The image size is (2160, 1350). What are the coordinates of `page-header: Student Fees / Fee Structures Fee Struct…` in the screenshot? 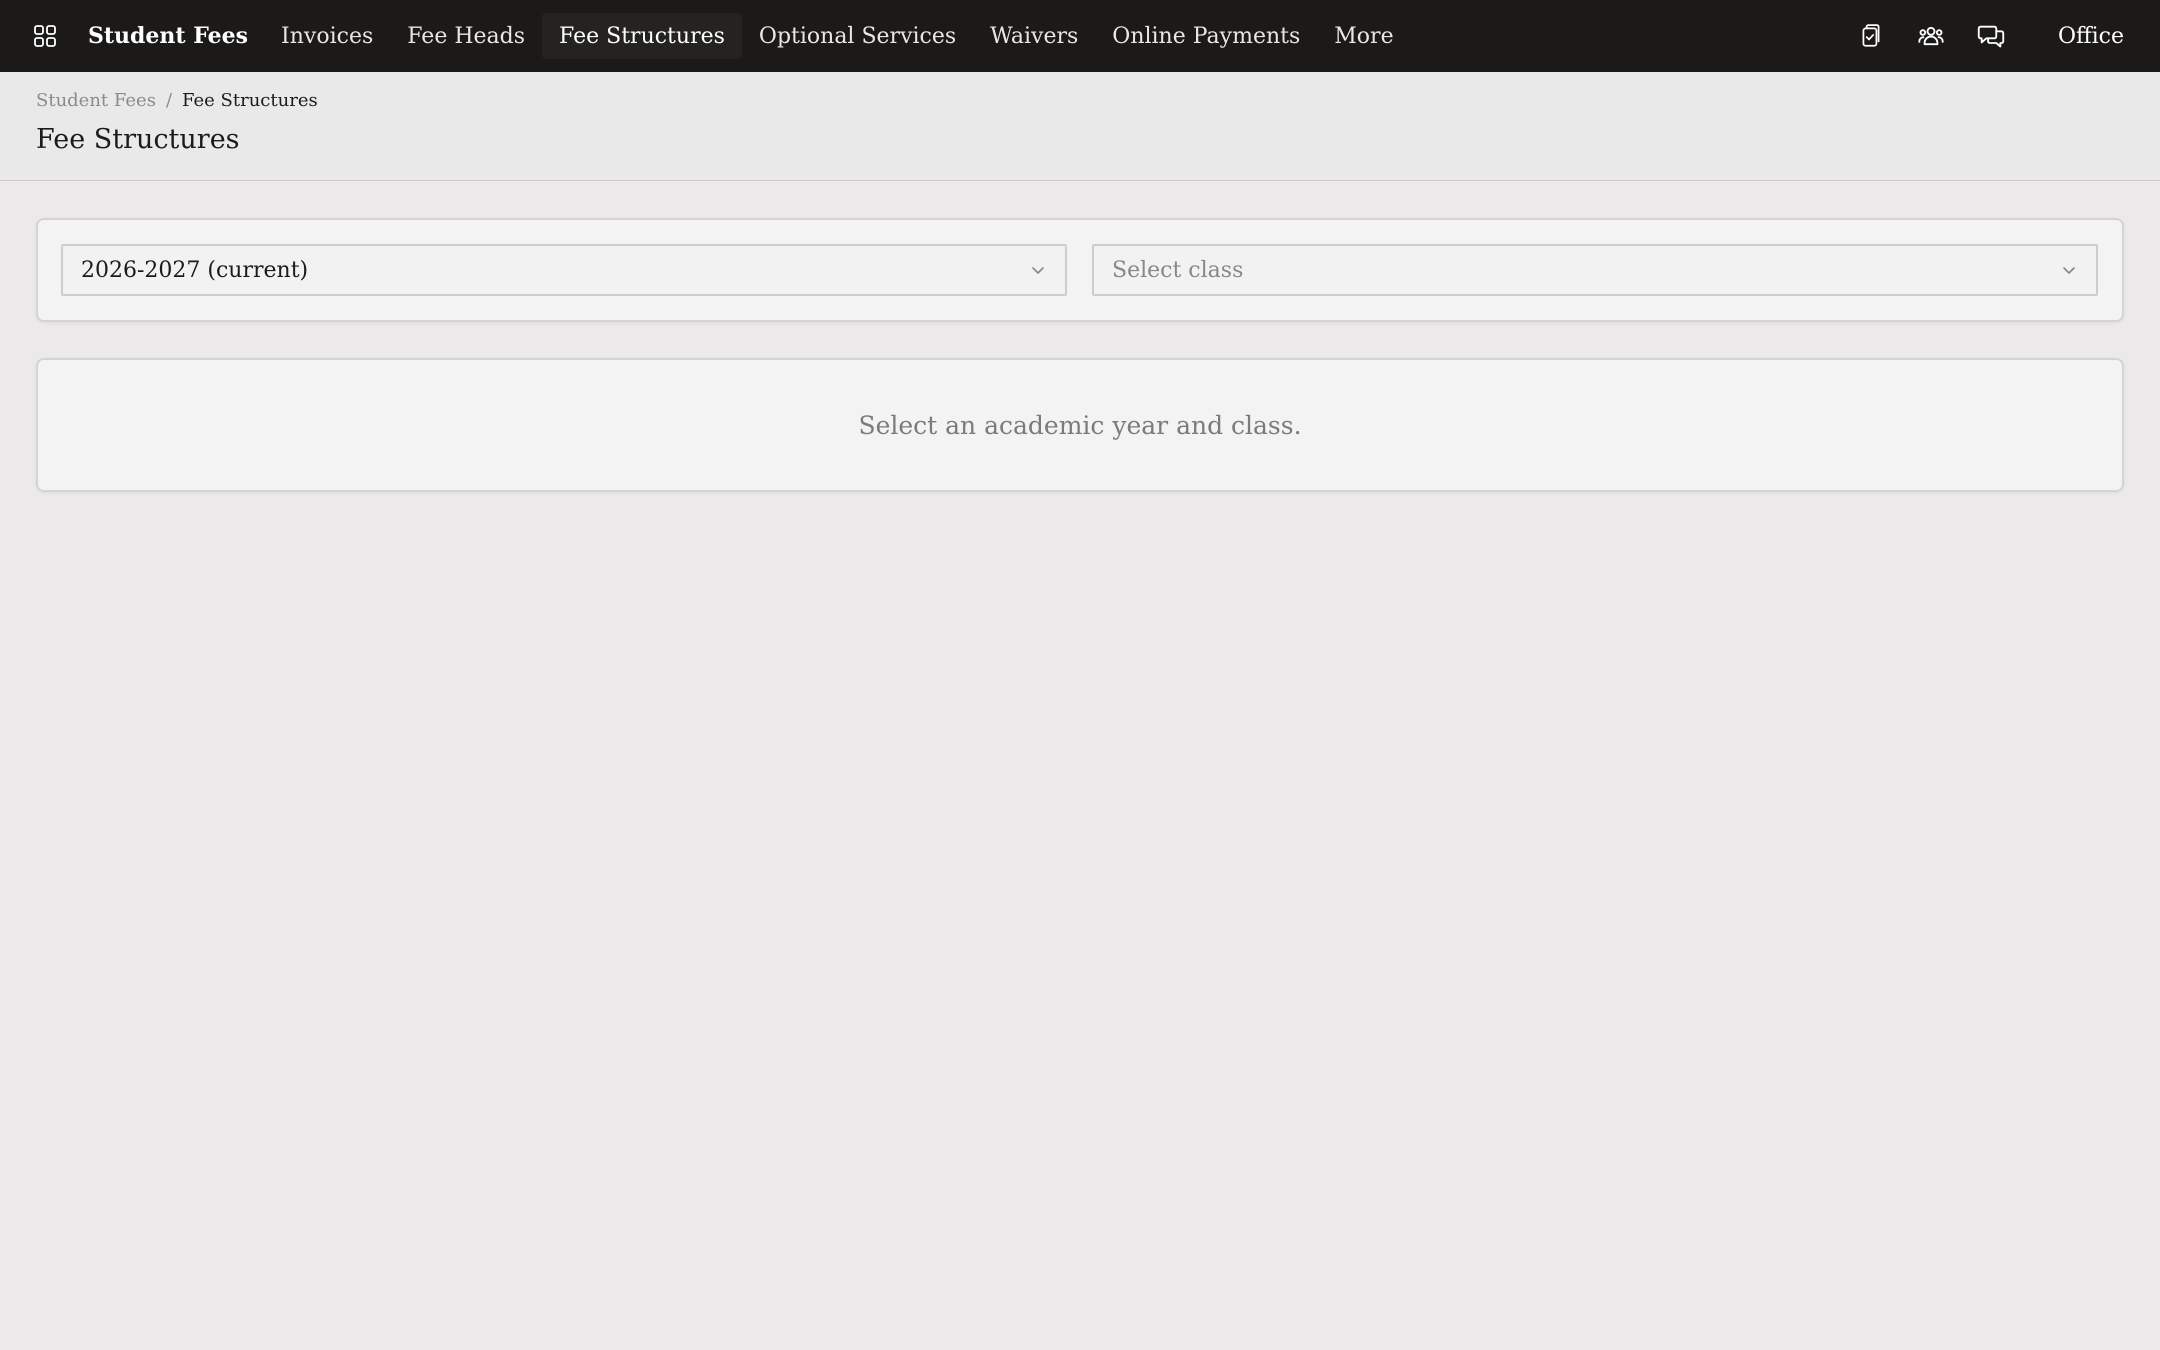 It's located at (1080, 126).